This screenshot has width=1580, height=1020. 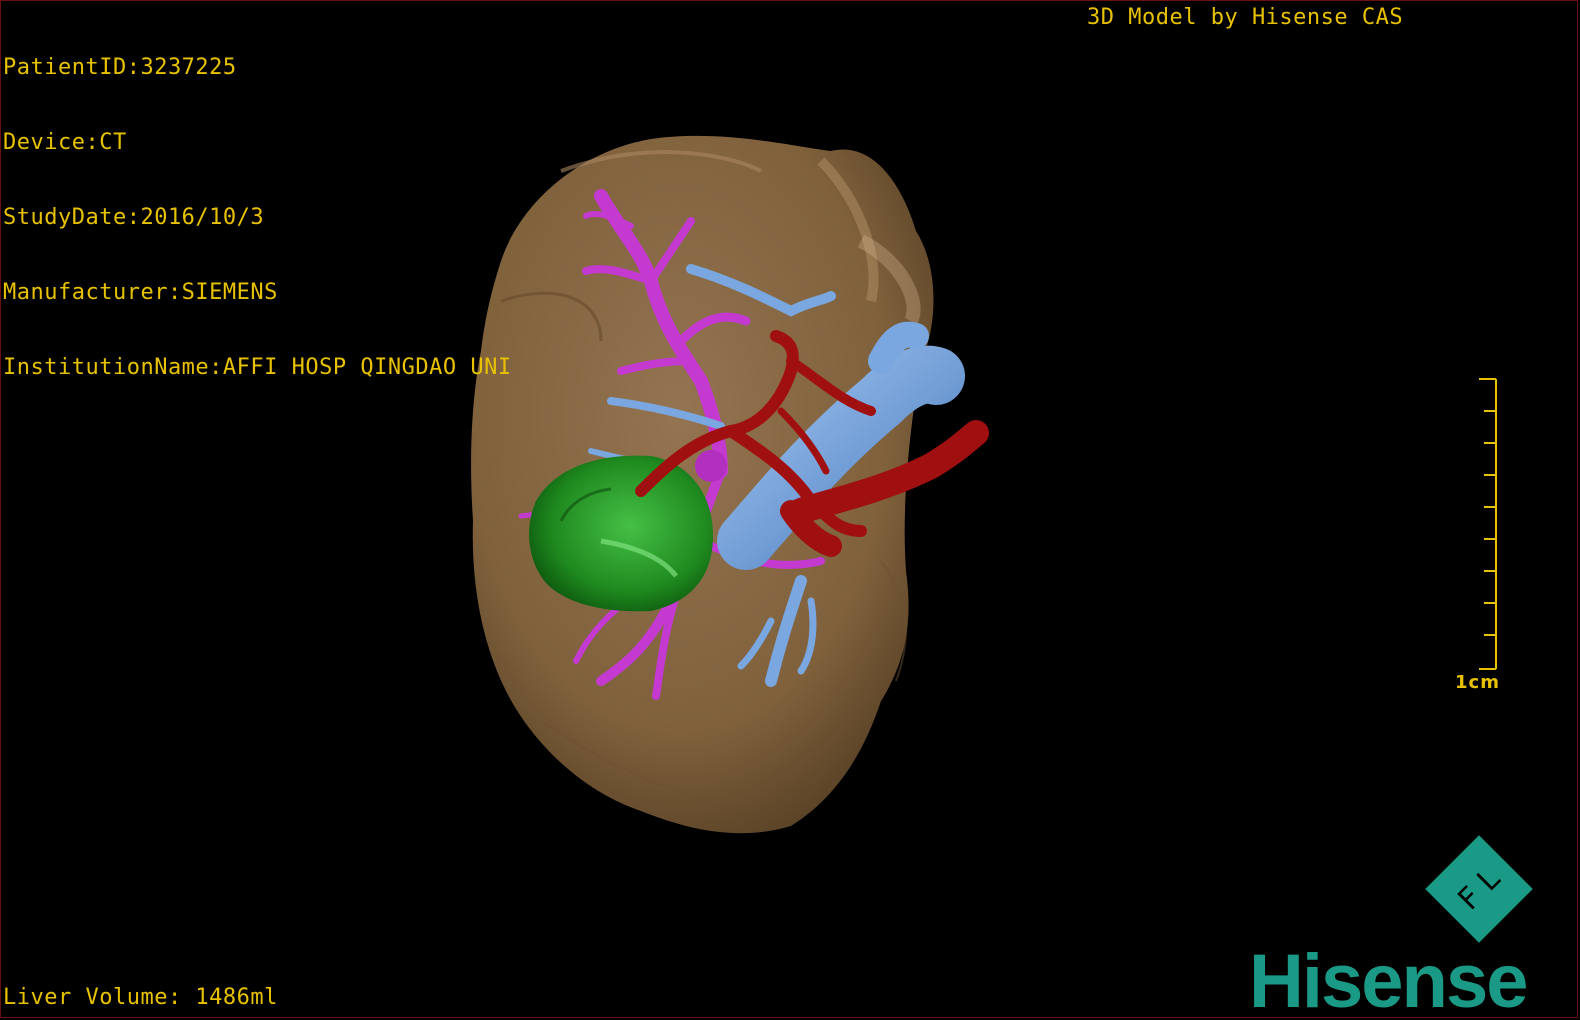 I want to click on model-credit: 3D Model by Hisense CAS, so click(x=1245, y=17).